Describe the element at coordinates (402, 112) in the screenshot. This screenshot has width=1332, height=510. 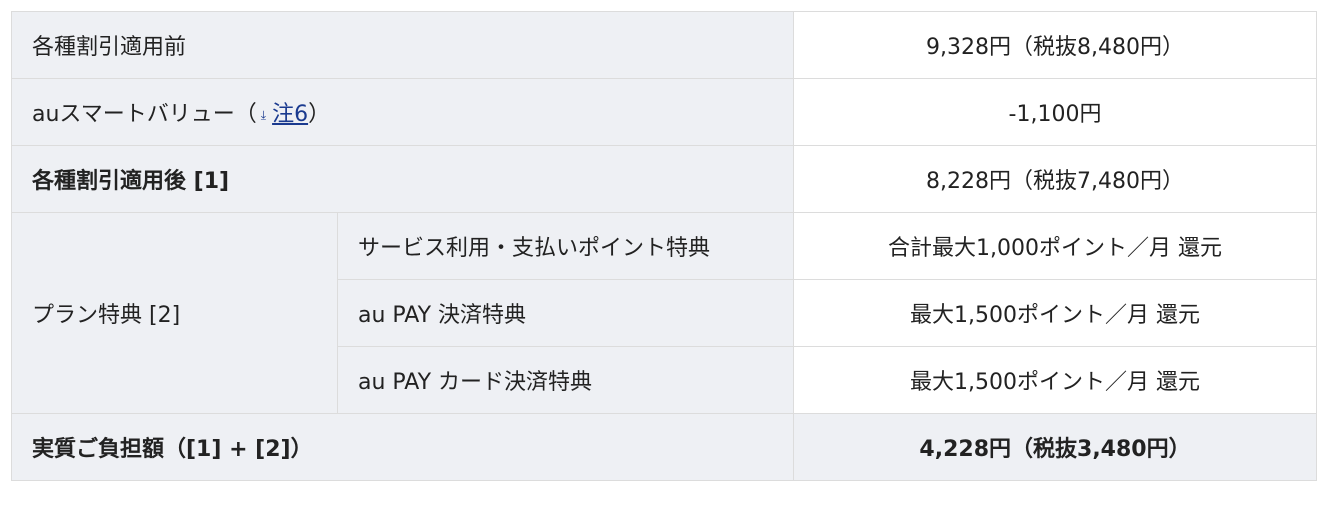
I see `row-label-au-smart-value: auスマートバリュー（ ⤓ 注6）` at that location.